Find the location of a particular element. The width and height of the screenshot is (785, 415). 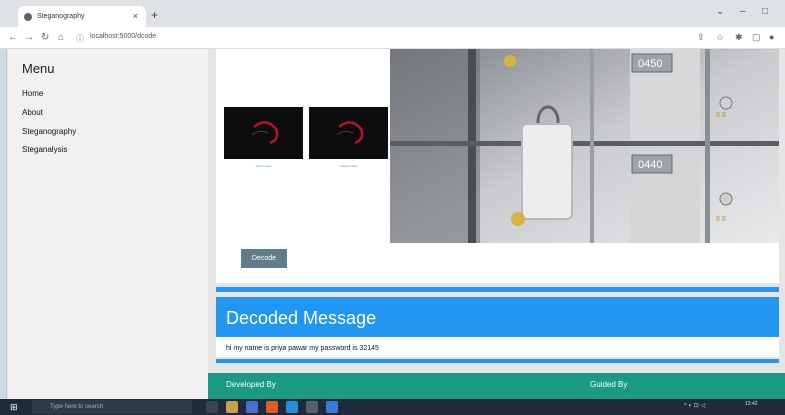

sidepanel-icon: ▢ is located at coordinates (756, 37).